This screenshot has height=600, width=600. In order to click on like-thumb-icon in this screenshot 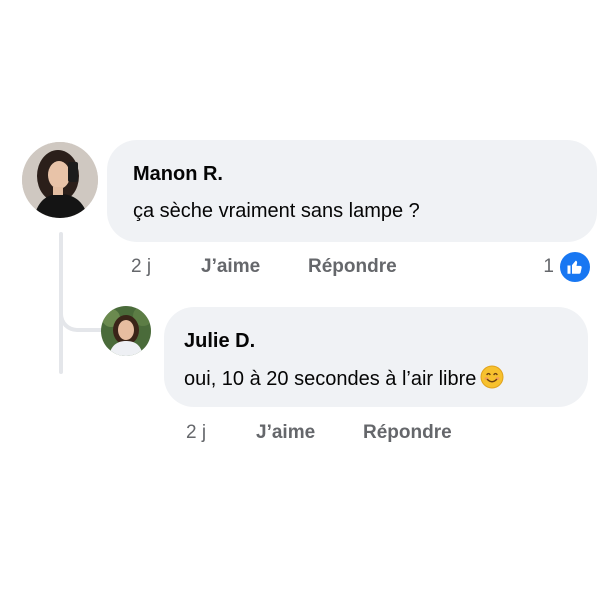, I will do `click(575, 267)`.